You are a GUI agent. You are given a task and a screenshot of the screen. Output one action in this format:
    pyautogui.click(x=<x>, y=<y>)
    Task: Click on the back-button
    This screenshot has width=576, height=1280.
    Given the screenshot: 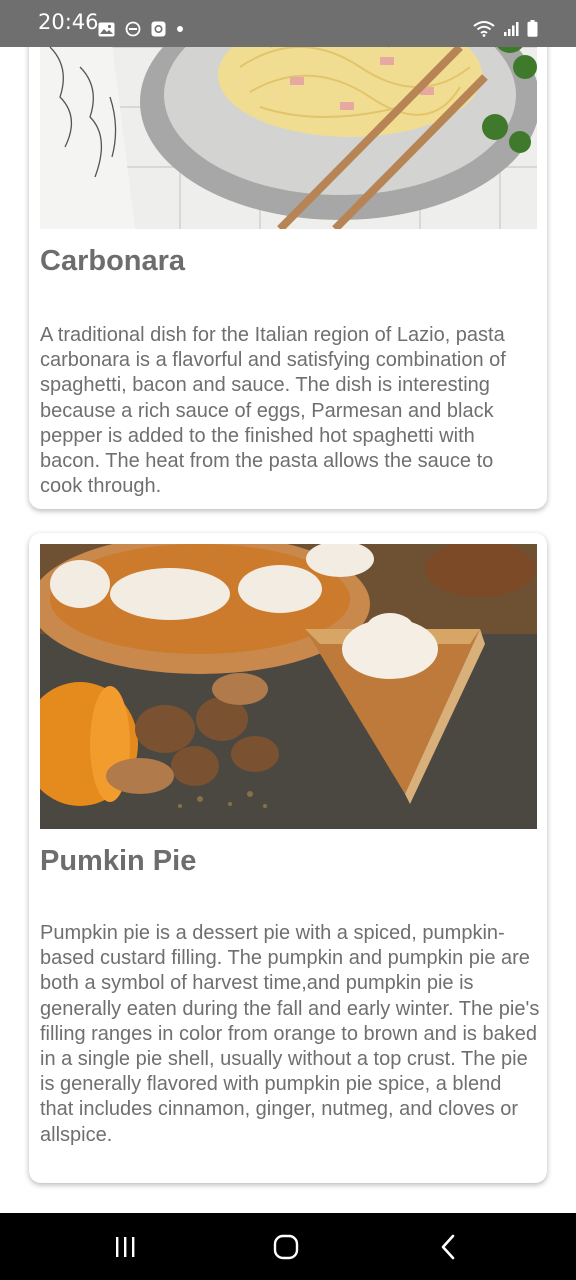 What is the action you would take?
    pyautogui.click(x=448, y=1247)
    